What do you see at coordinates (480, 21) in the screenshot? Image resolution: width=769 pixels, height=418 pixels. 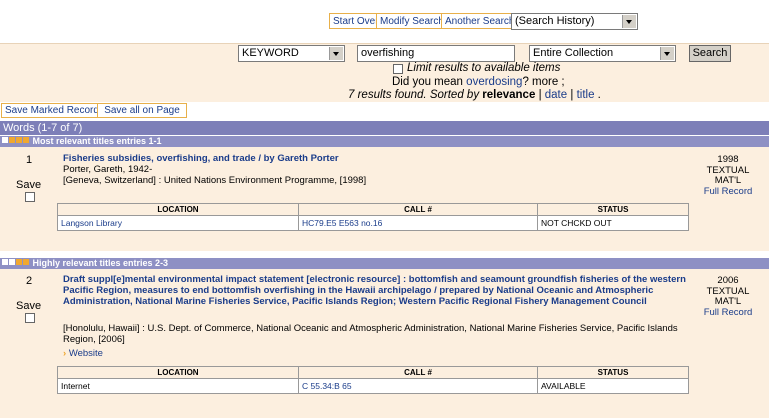 I see `another-search-button: Another Search` at bounding box center [480, 21].